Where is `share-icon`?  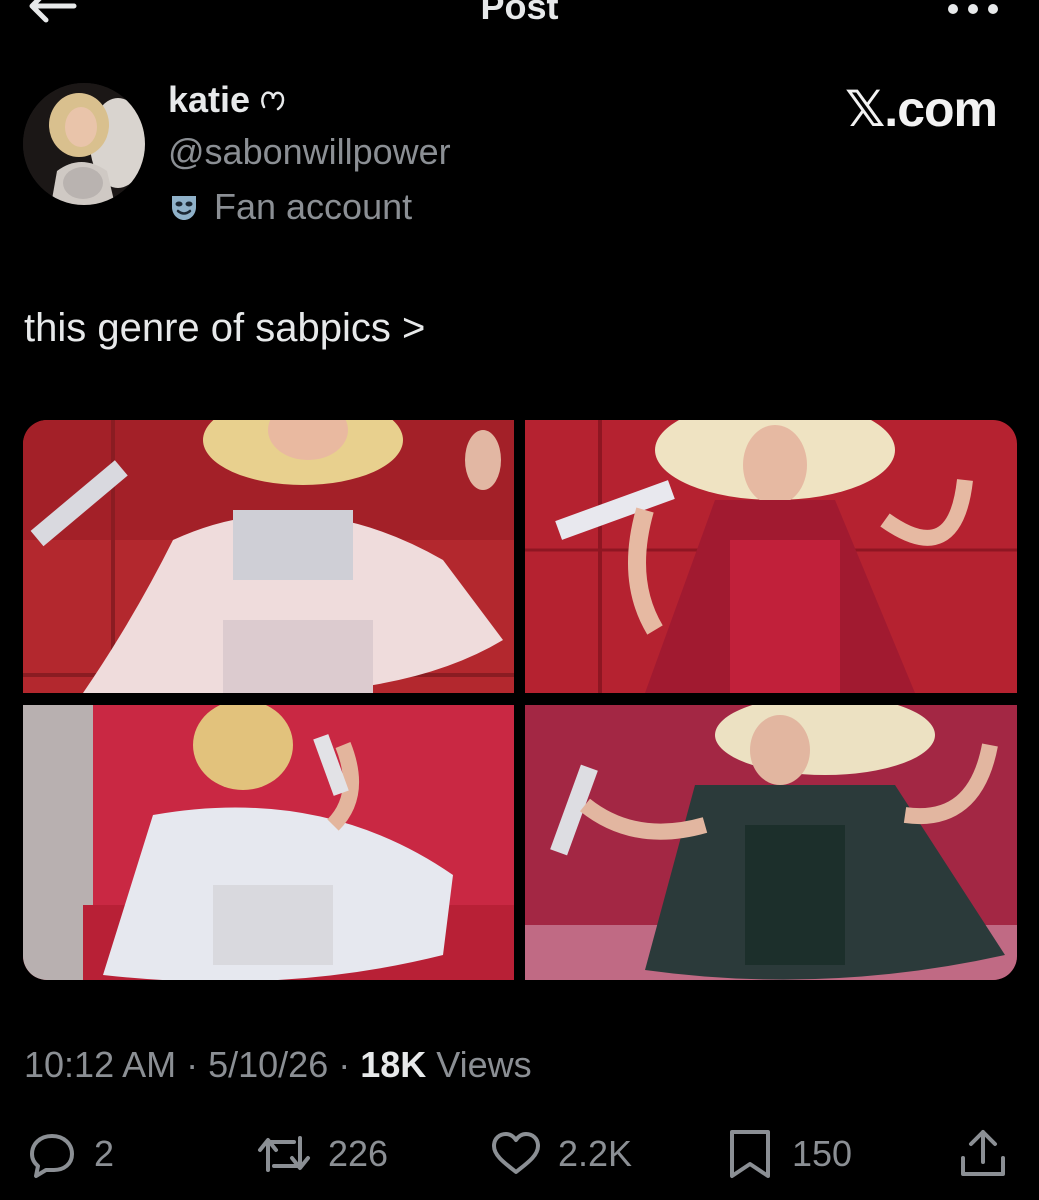
share-icon is located at coordinates (983, 1153).